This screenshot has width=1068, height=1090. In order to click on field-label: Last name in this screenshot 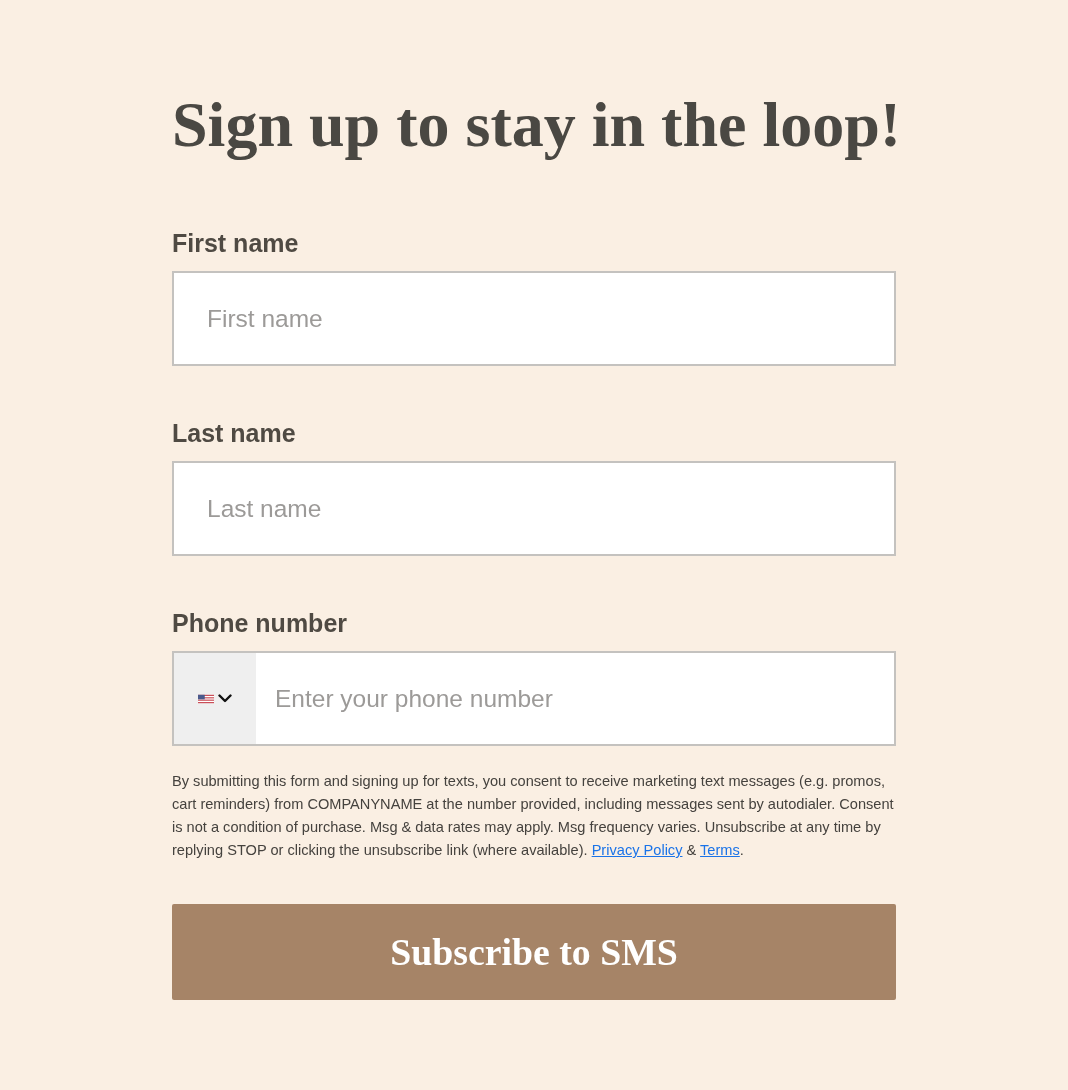, I will do `click(234, 433)`.